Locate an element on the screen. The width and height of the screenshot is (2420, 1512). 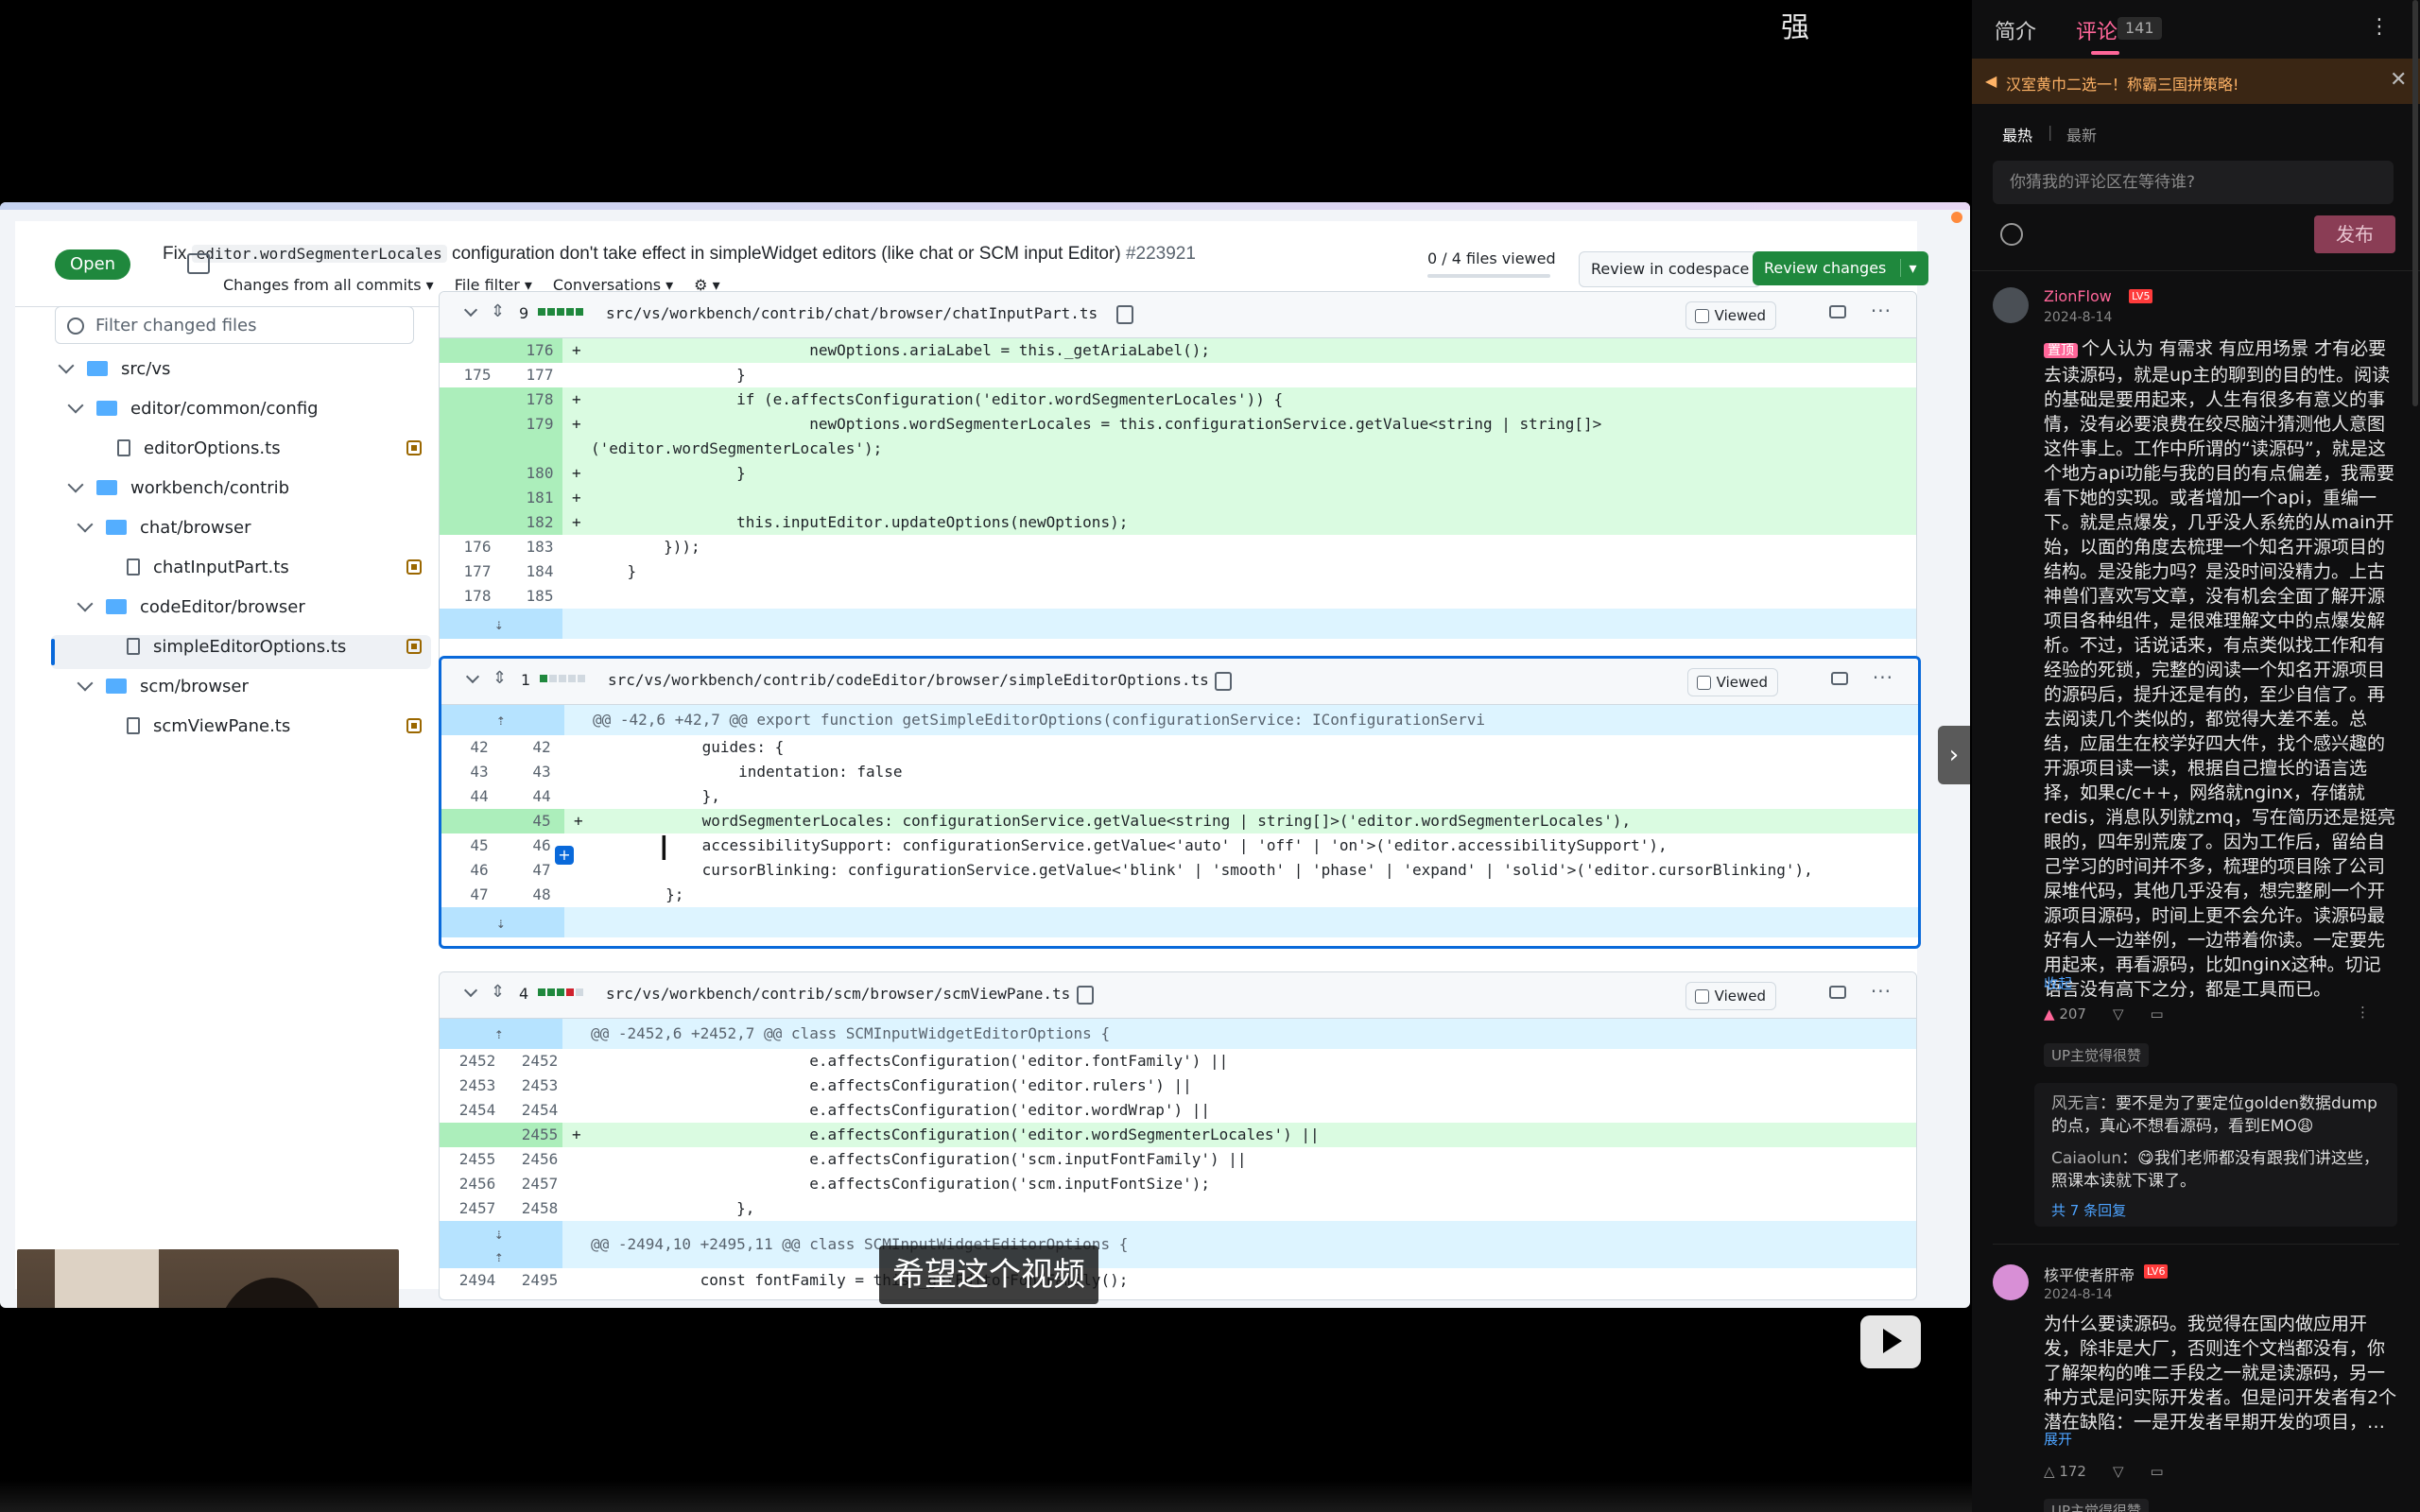
new-line-number: 183 is located at coordinates (539, 547).